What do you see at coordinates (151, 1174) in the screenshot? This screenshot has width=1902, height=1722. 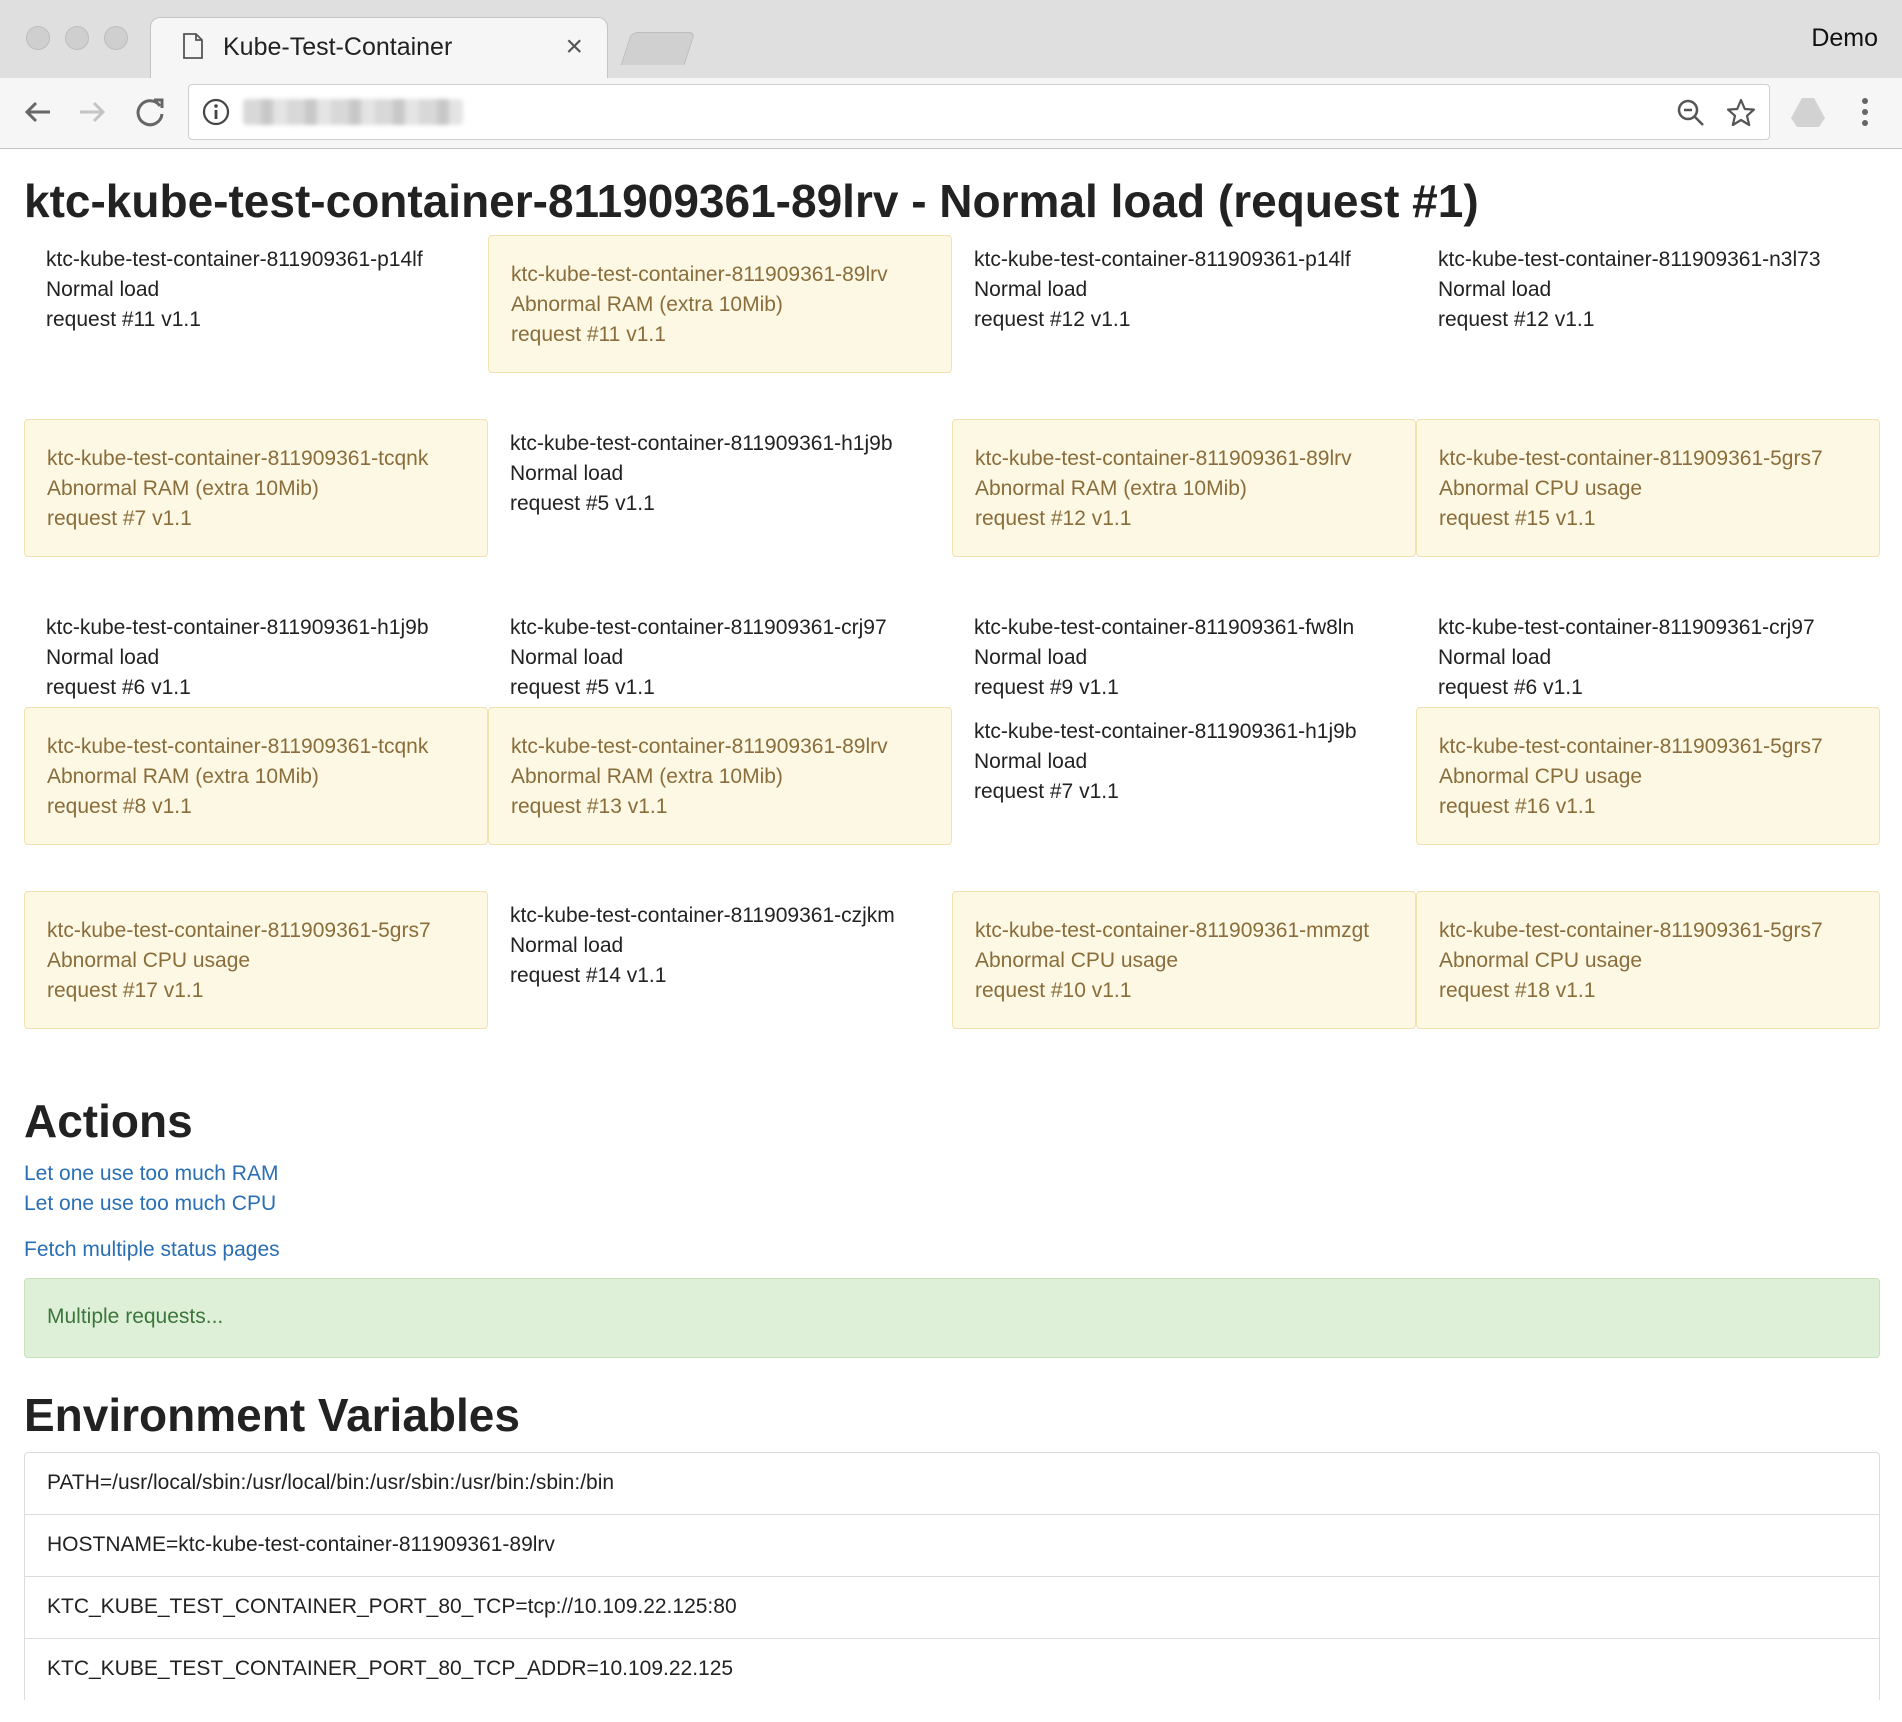 I see `too-much-ram-link: Let one use too much RAM` at bounding box center [151, 1174].